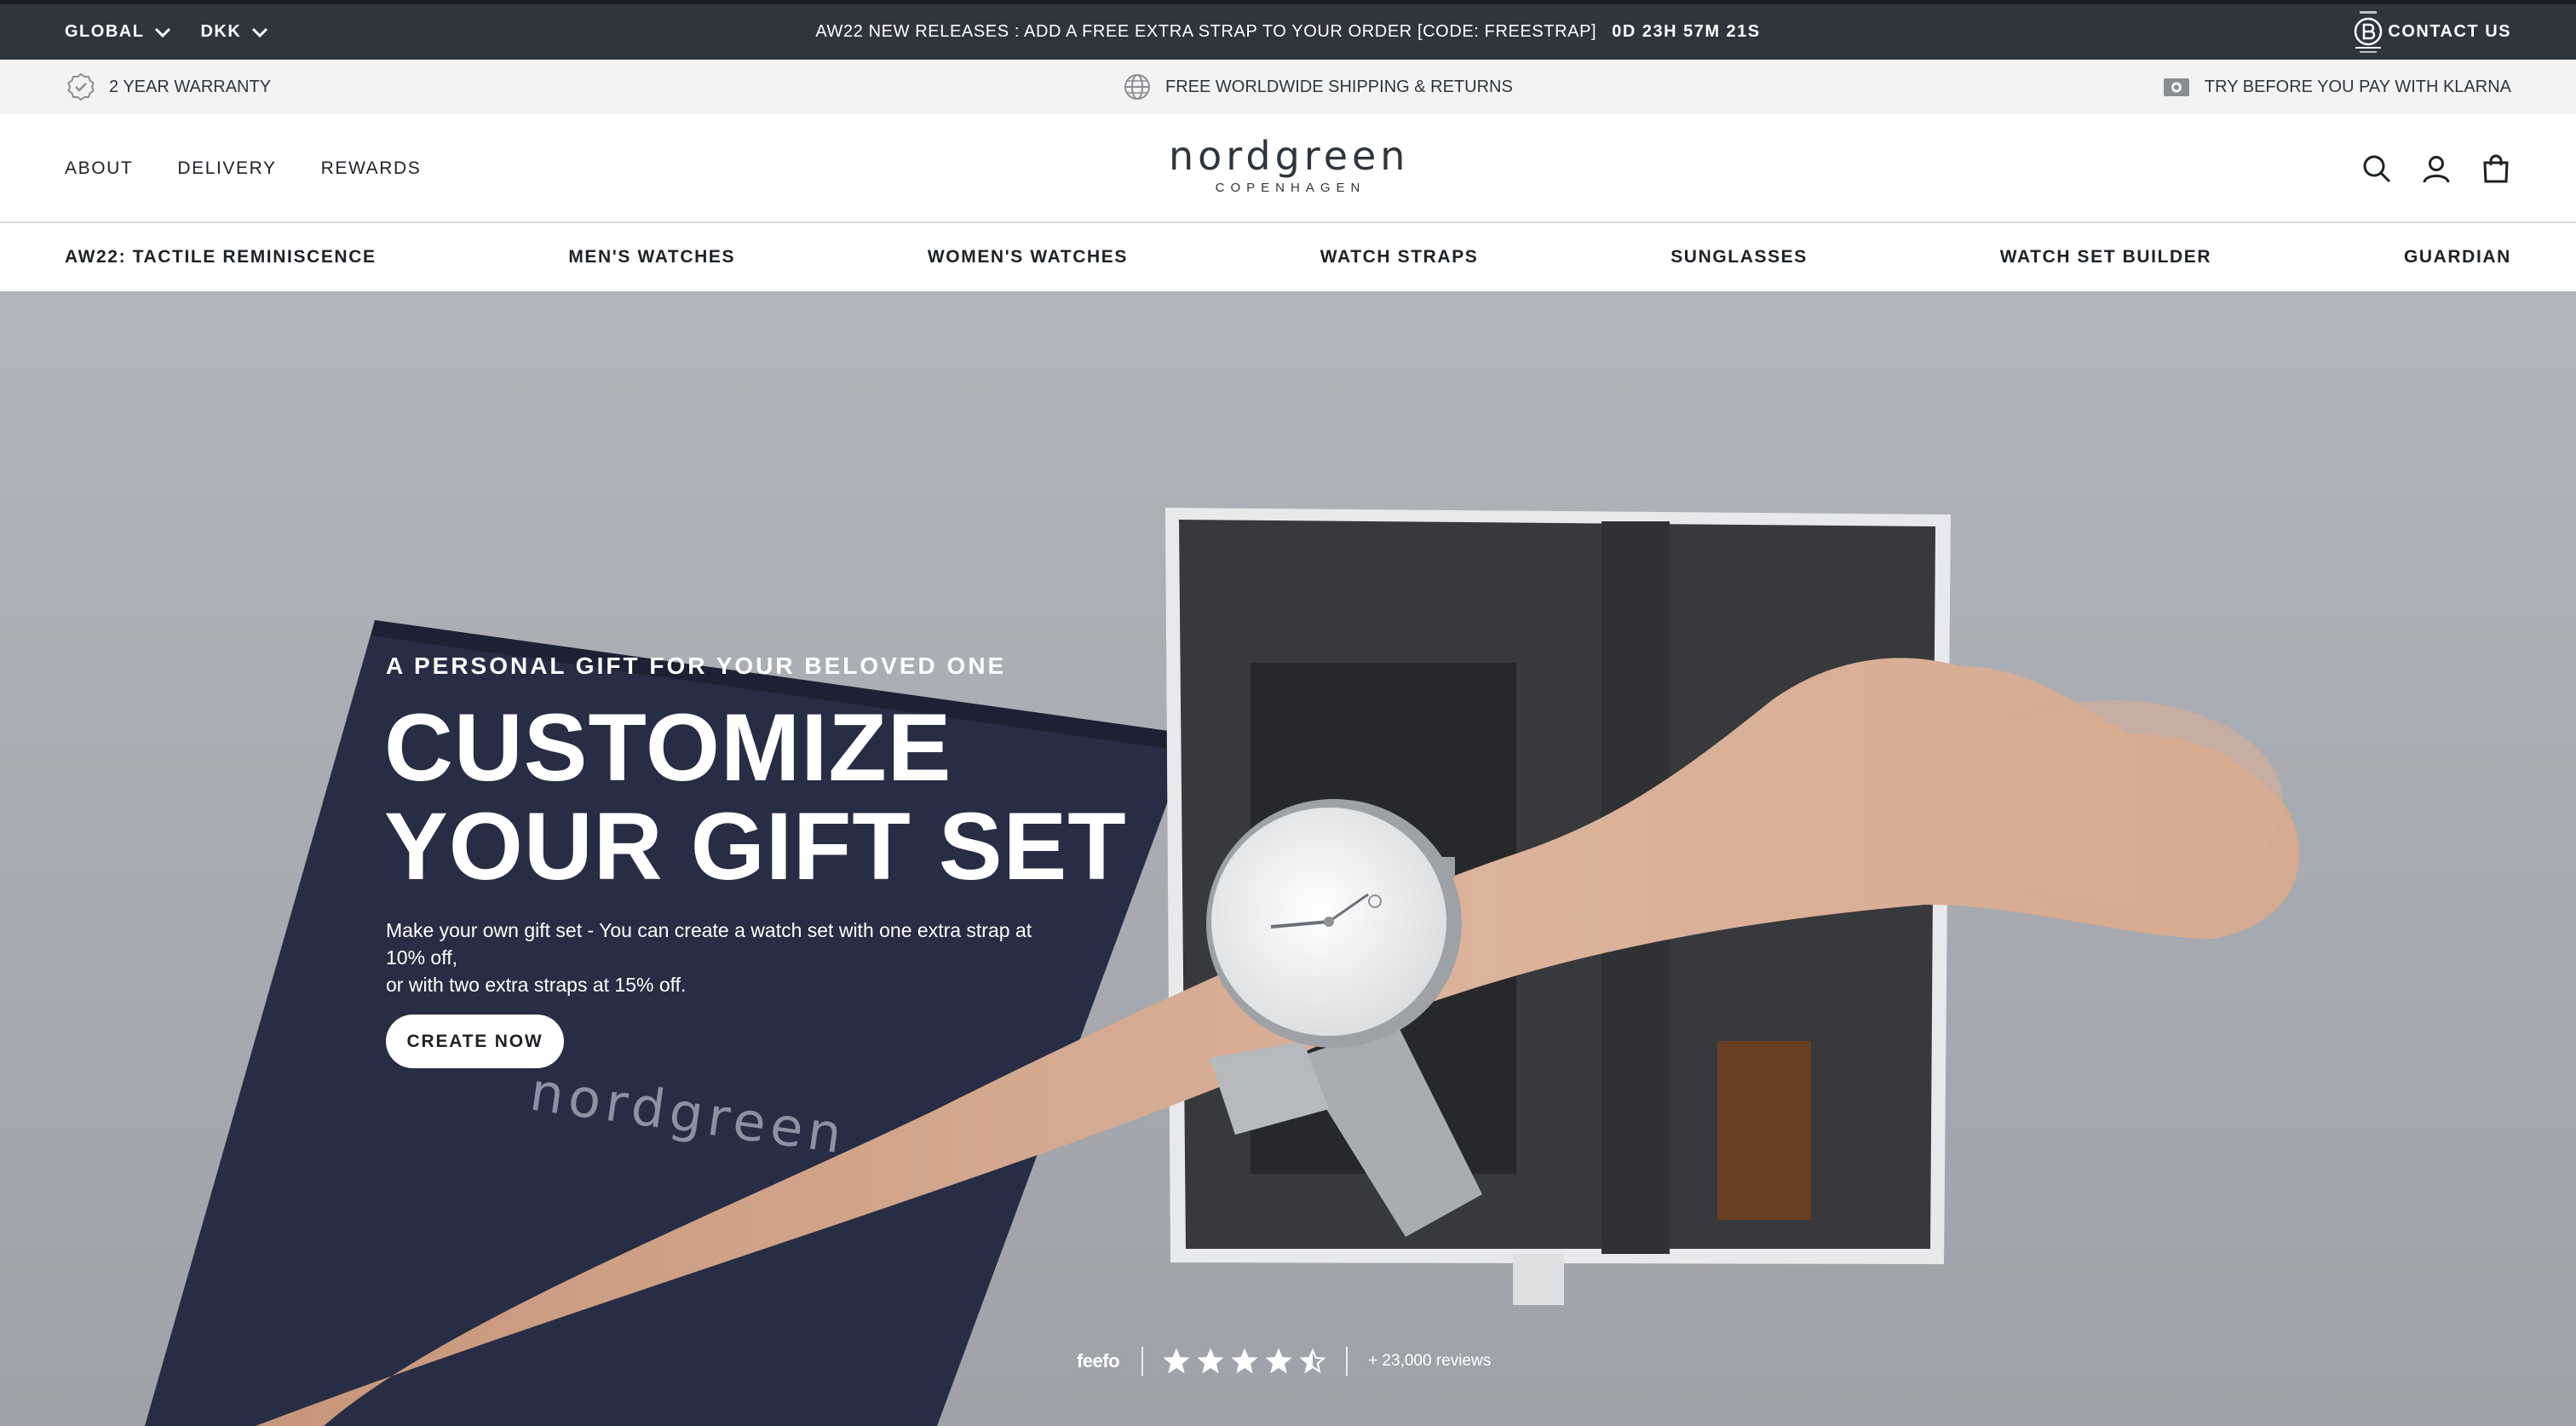  I want to click on klarna-card-icon, so click(2176, 87).